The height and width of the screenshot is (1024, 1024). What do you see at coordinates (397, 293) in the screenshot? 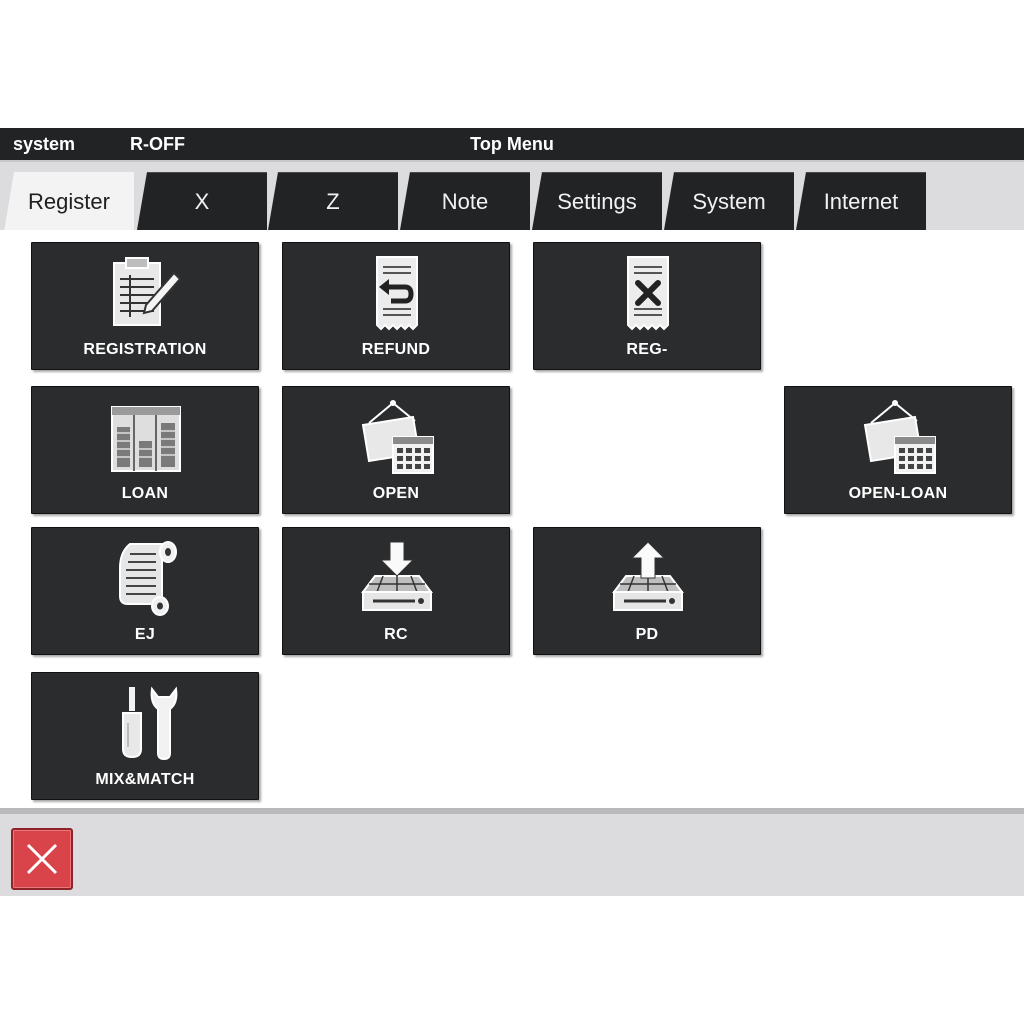
I see `receipt-return-icon` at bounding box center [397, 293].